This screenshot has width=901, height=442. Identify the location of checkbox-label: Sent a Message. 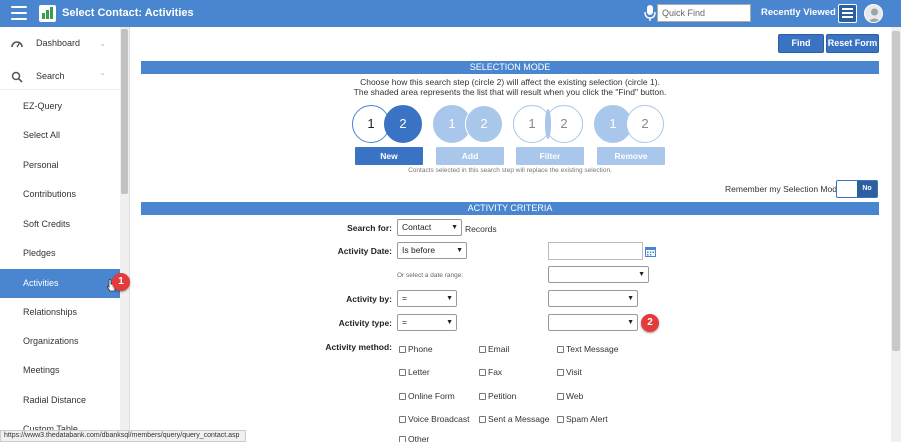
(519, 419).